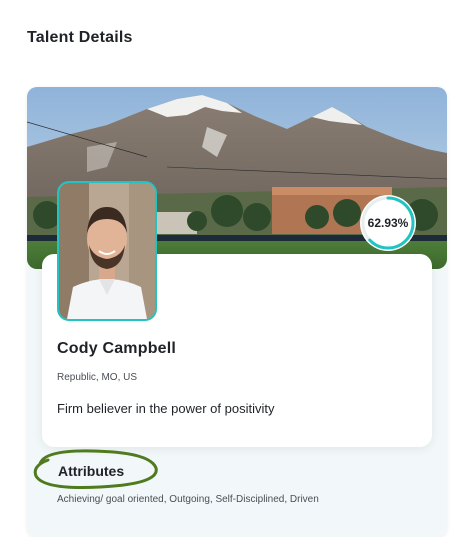 This screenshot has height=537, width=471. Describe the element at coordinates (166, 408) in the screenshot. I see `talent-tagline: Firm believer in the power of positivity` at that location.